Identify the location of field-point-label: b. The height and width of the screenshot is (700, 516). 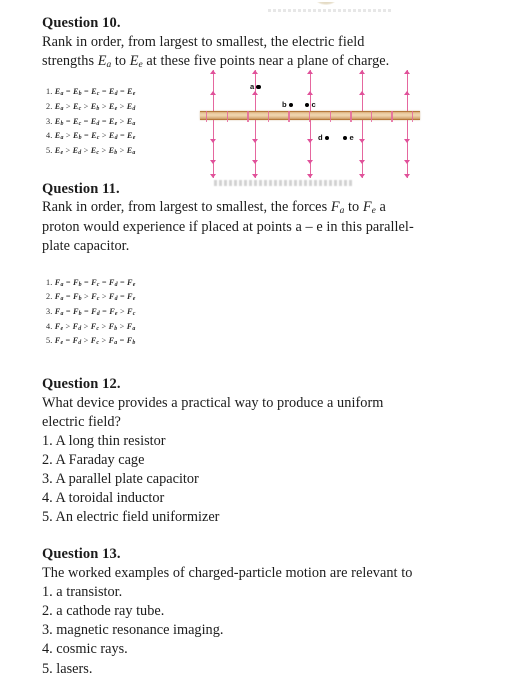
(284, 105).